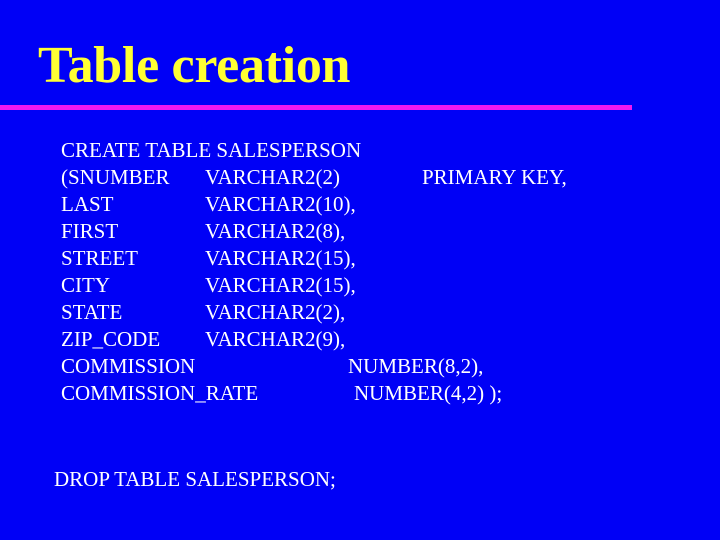  Describe the element at coordinates (275, 312) in the screenshot. I see `column-type: VARCHAR2(2),` at that location.